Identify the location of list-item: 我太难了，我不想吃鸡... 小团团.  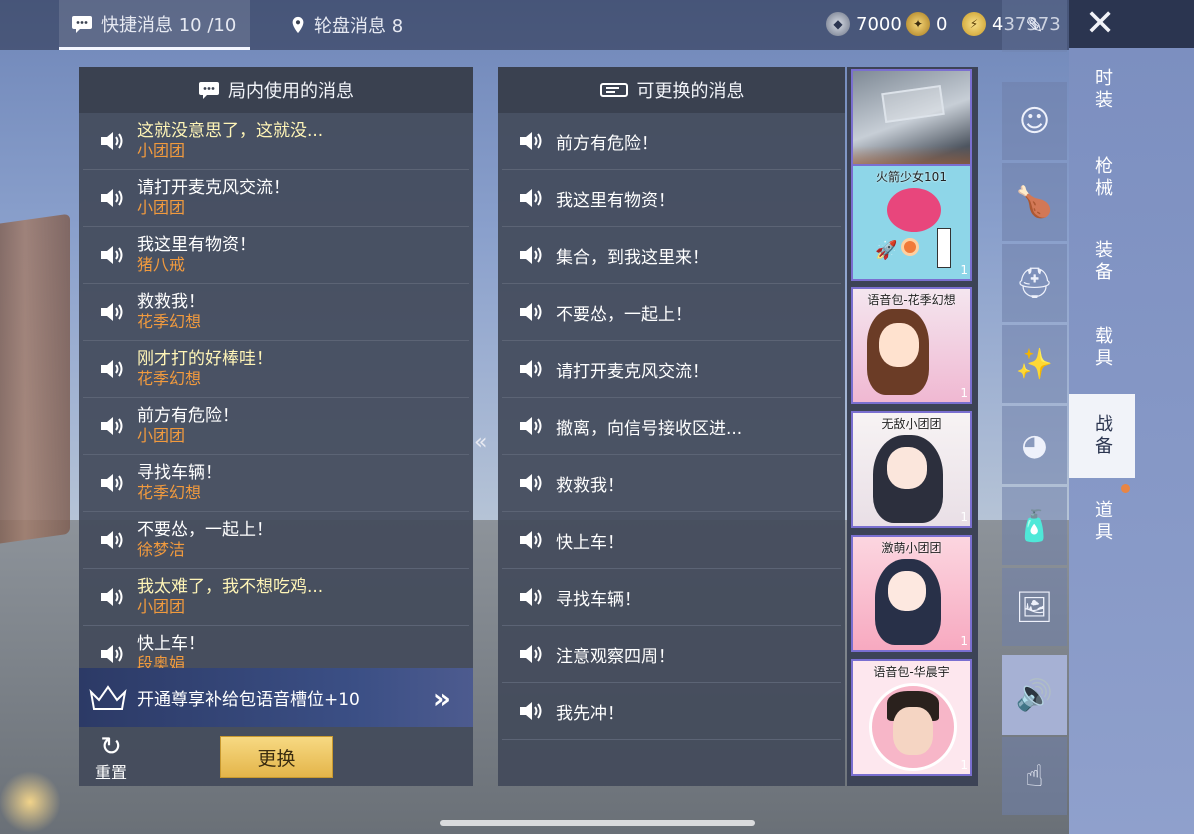
(276, 597).